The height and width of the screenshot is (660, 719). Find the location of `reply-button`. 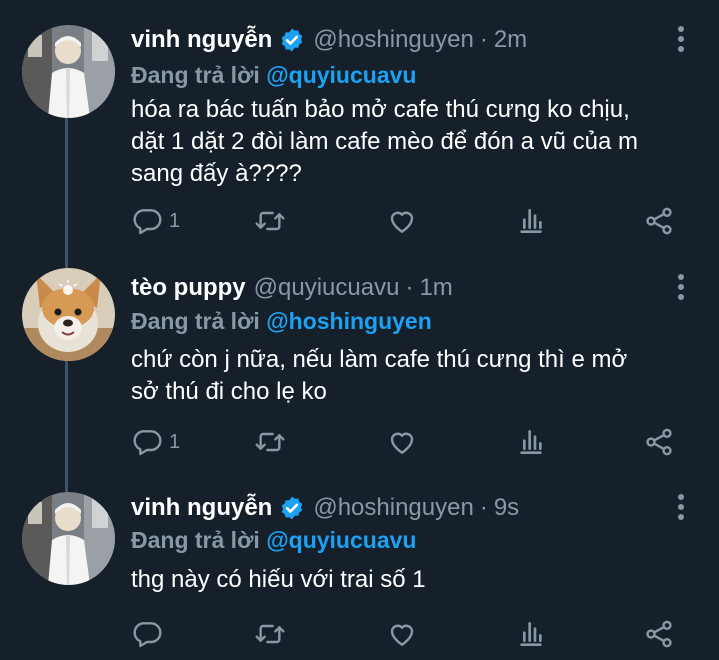

reply-button is located at coordinates (147, 634).